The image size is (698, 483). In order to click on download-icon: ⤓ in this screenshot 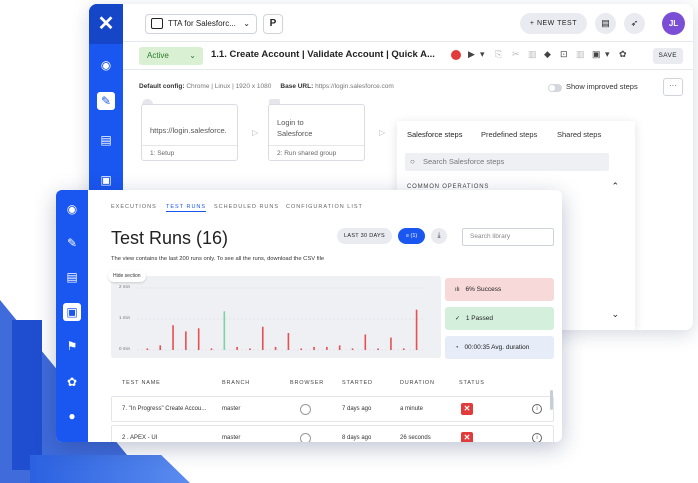, I will do `click(439, 236)`.